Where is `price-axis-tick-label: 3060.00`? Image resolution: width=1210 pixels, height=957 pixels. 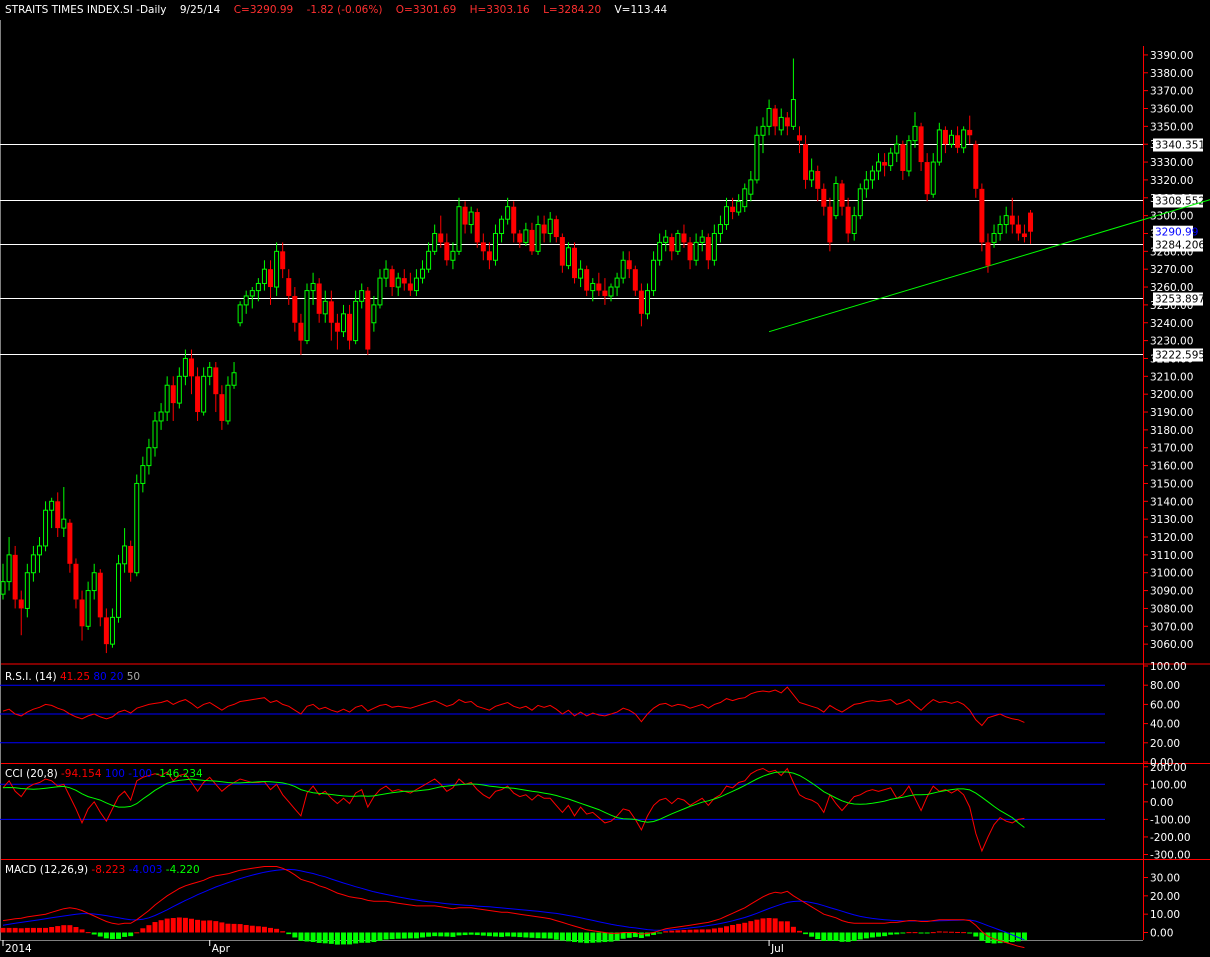 price-axis-tick-label: 3060.00 is located at coordinates (1171, 645).